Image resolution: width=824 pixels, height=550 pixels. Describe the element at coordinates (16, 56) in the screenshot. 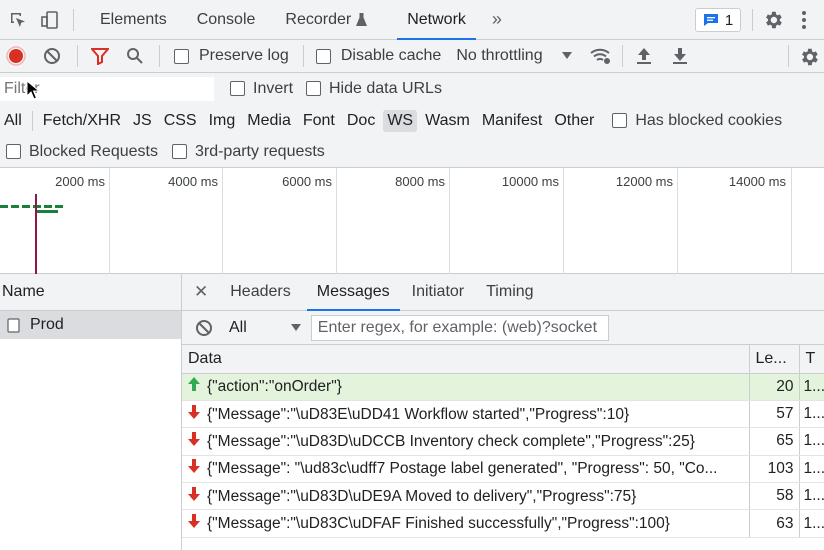

I see `record-button-icon` at that location.